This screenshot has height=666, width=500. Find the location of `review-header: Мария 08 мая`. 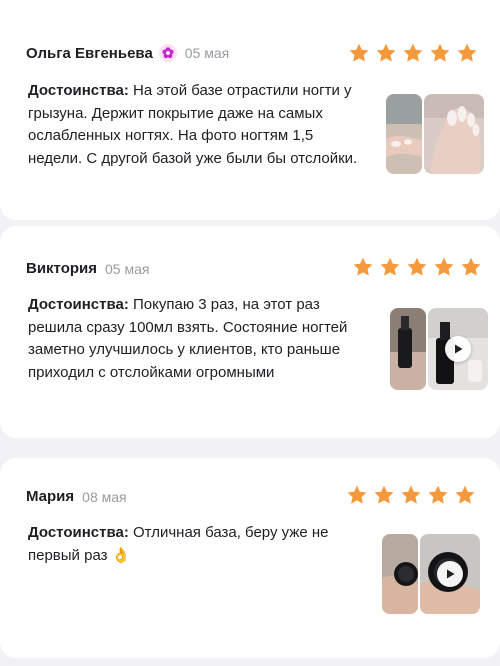

review-header: Мария 08 мая is located at coordinates (76, 496).